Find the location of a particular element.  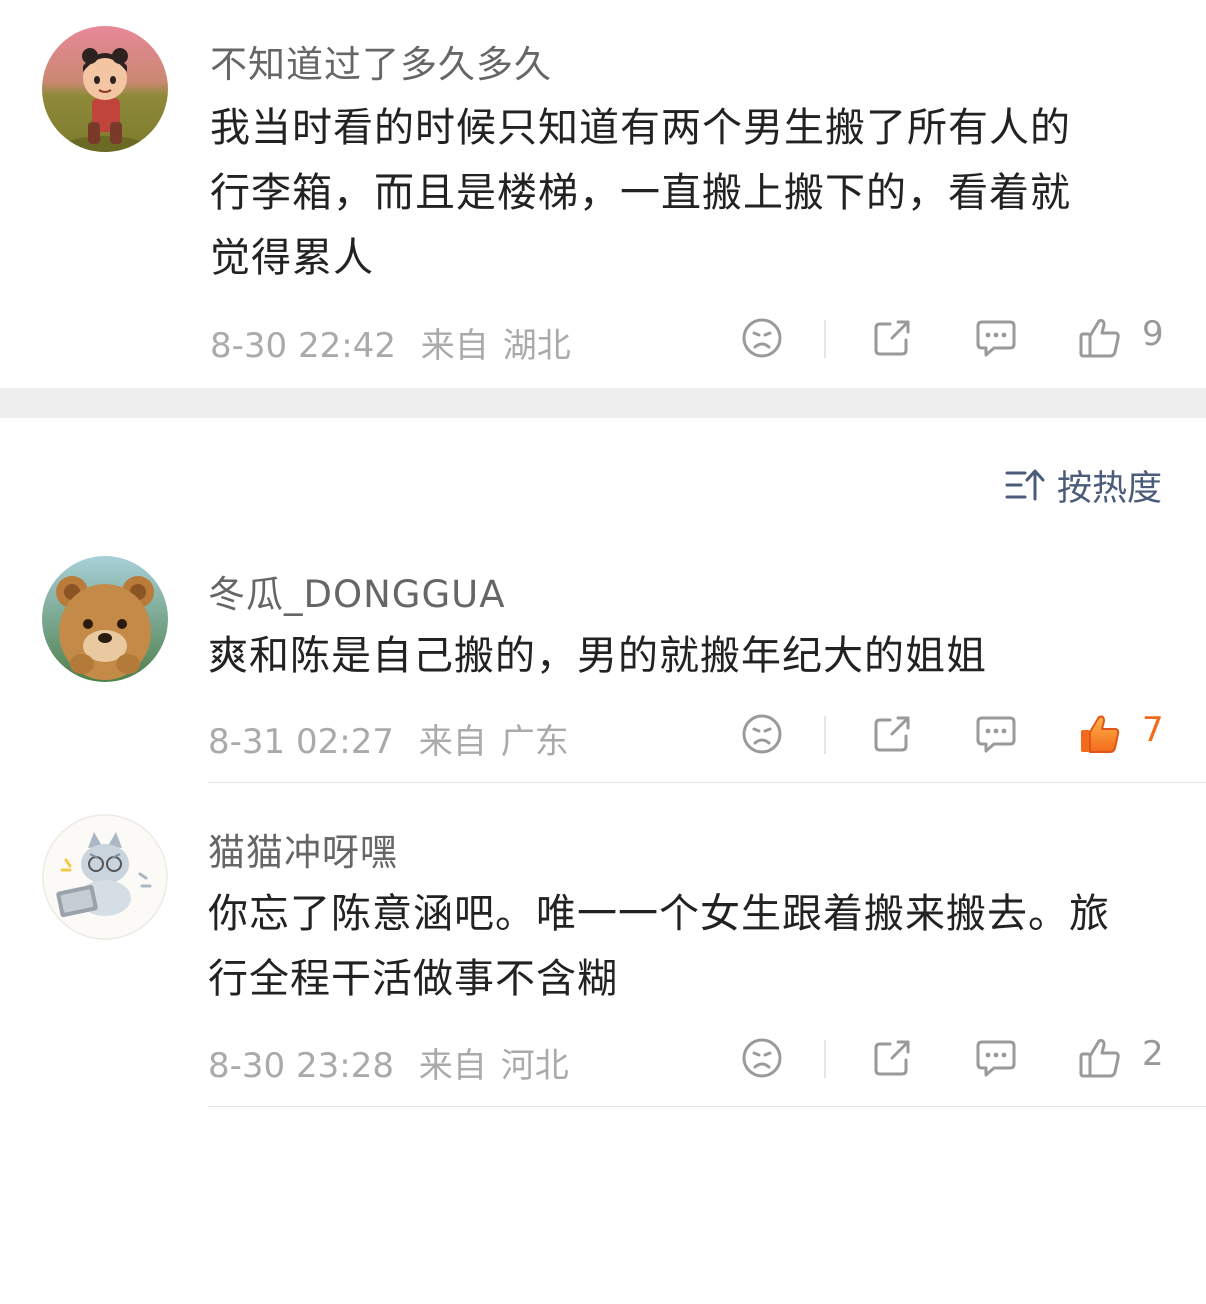

comment-text: 你忘了陈意涵吧。唯一一个女生跟着搬来搬去。旅行全程干活做事不含糊 is located at coordinates (659, 946).